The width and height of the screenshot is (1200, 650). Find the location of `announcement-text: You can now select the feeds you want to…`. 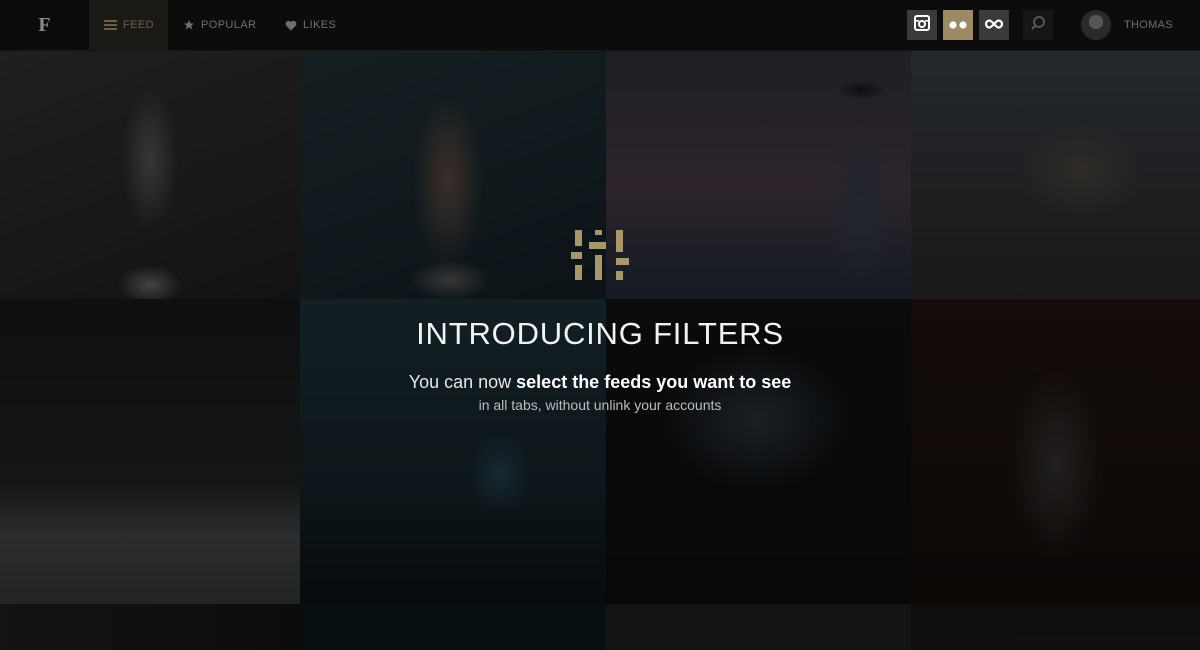

announcement-text: You can now select the feeds you want to… is located at coordinates (600, 382).